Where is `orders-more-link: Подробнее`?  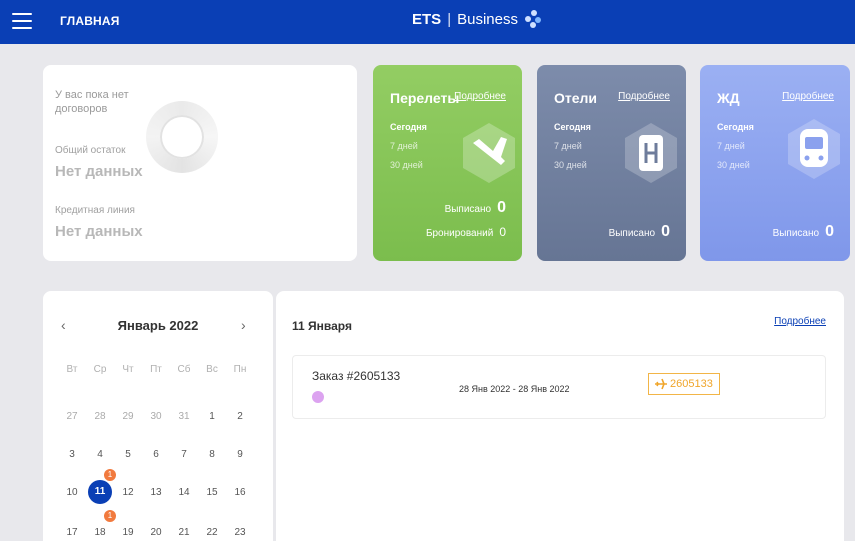 orders-more-link: Подробнее is located at coordinates (800, 321).